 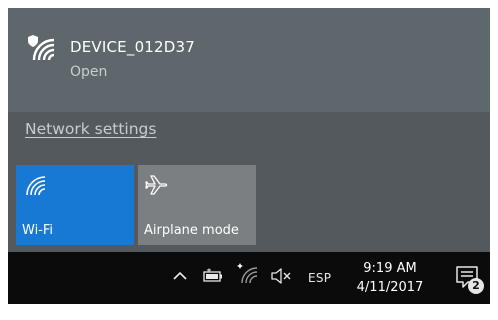 What do you see at coordinates (197, 205) in the screenshot?
I see `airplane-mode-tile: Airplane mode` at bounding box center [197, 205].